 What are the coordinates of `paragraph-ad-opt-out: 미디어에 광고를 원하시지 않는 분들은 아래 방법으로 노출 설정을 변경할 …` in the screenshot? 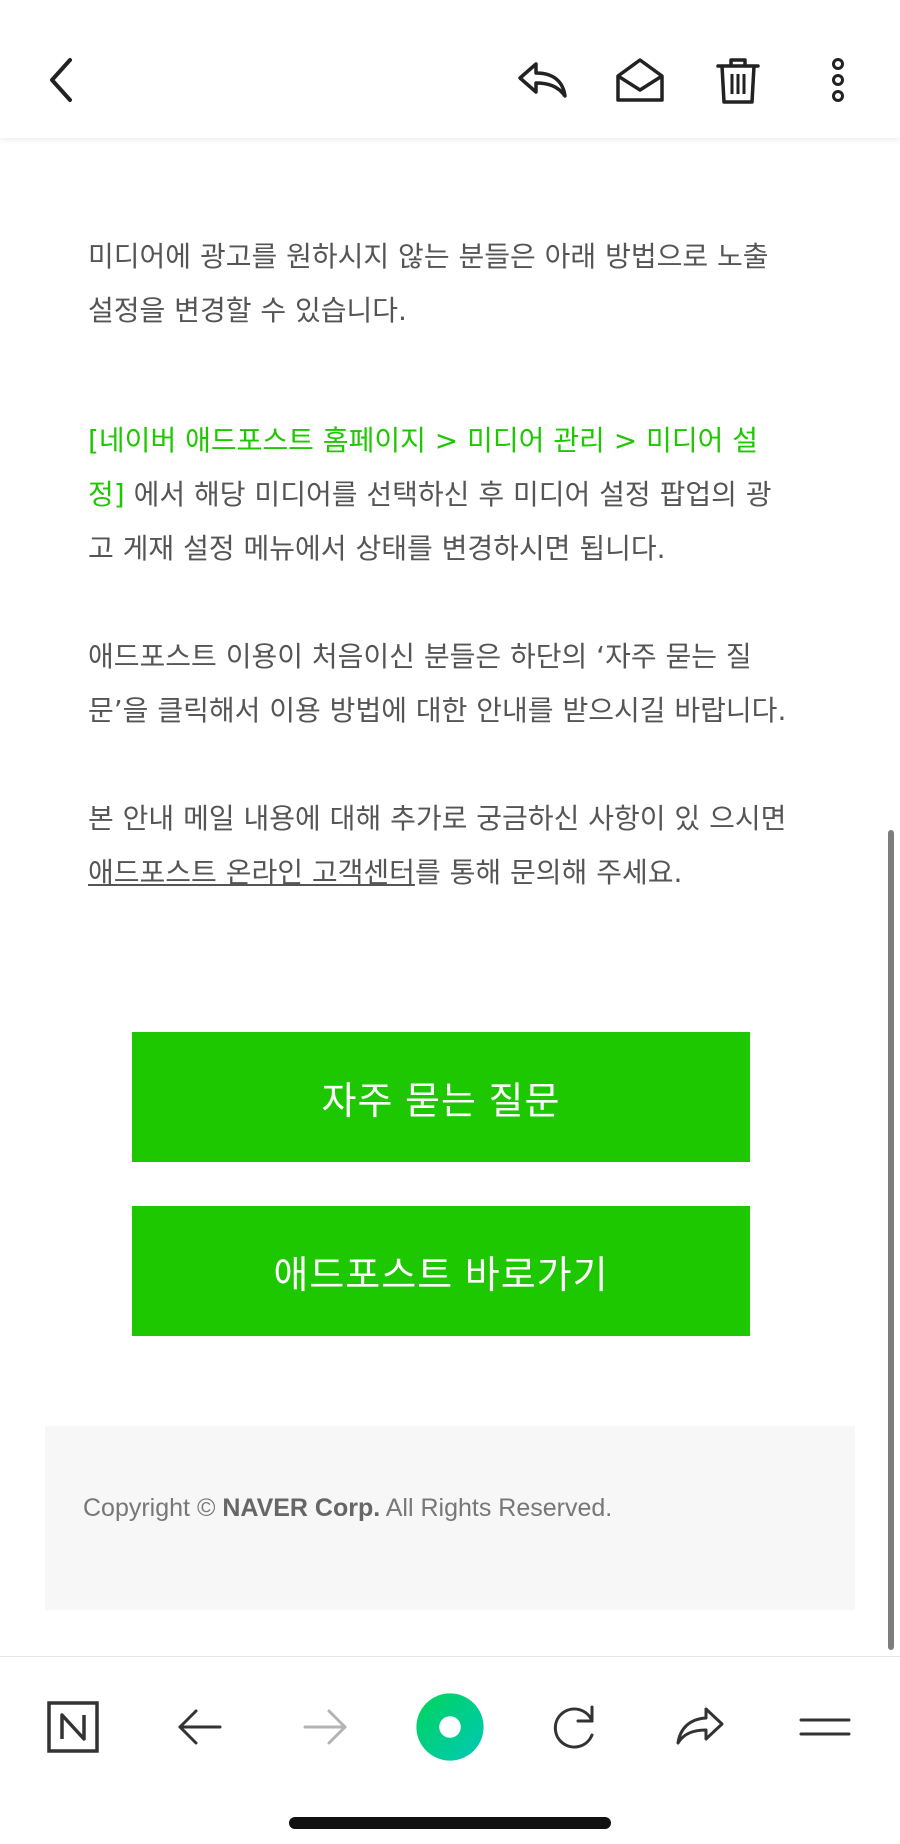 It's located at (428, 283).